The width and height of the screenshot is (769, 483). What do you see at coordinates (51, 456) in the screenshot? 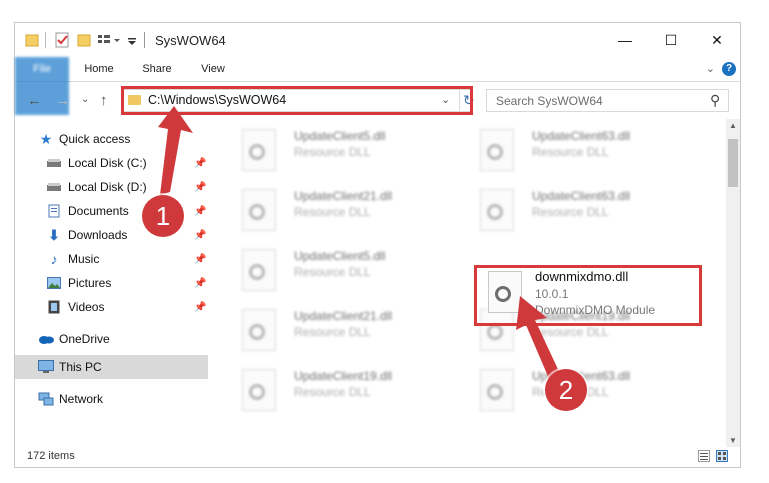
I see `item-count: 172 items` at bounding box center [51, 456].